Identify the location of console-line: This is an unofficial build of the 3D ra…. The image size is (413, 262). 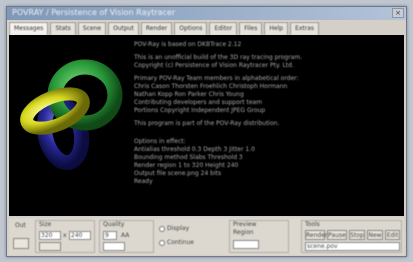
(218, 57).